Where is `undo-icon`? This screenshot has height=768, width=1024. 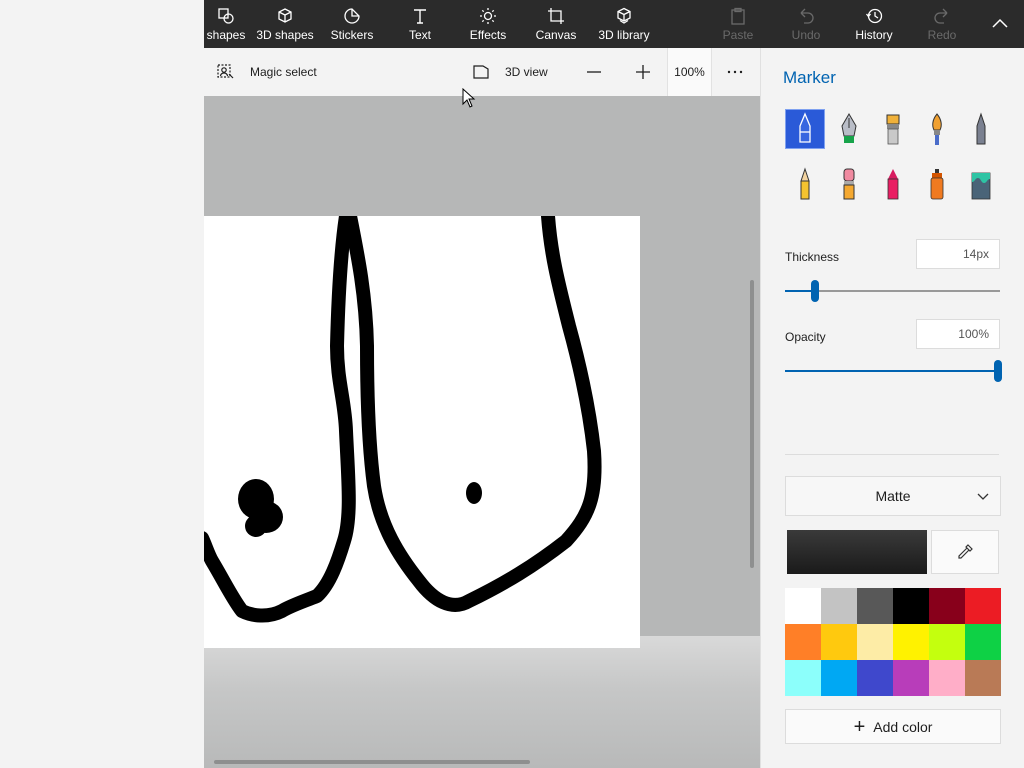
undo-icon is located at coordinates (807, 16).